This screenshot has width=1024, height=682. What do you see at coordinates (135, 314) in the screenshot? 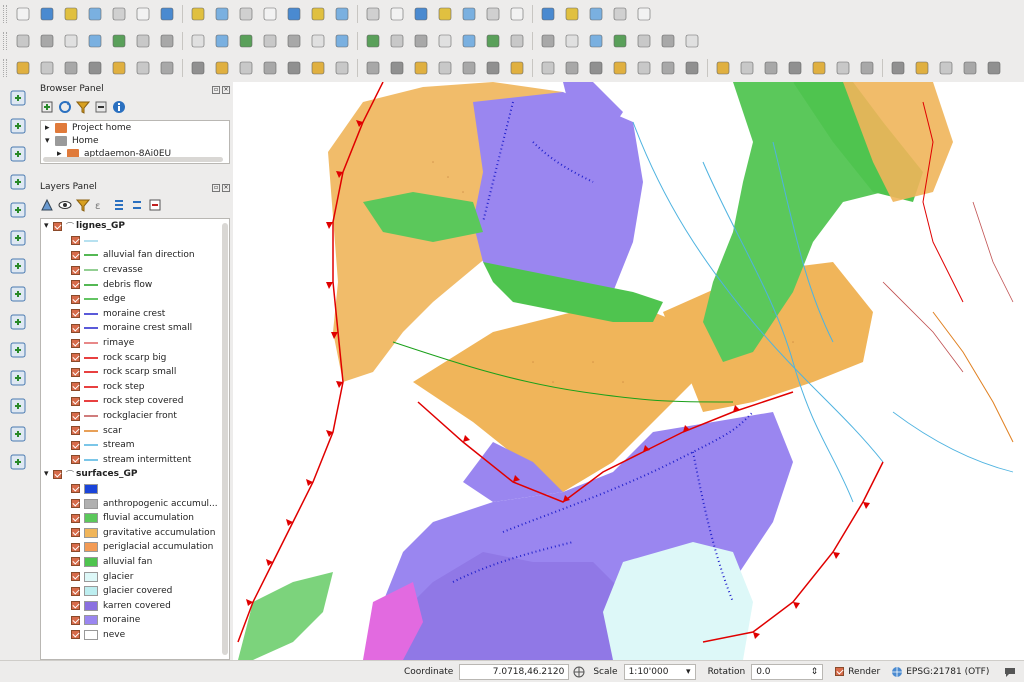
I see `layer-item: moraine crest` at bounding box center [135, 314].